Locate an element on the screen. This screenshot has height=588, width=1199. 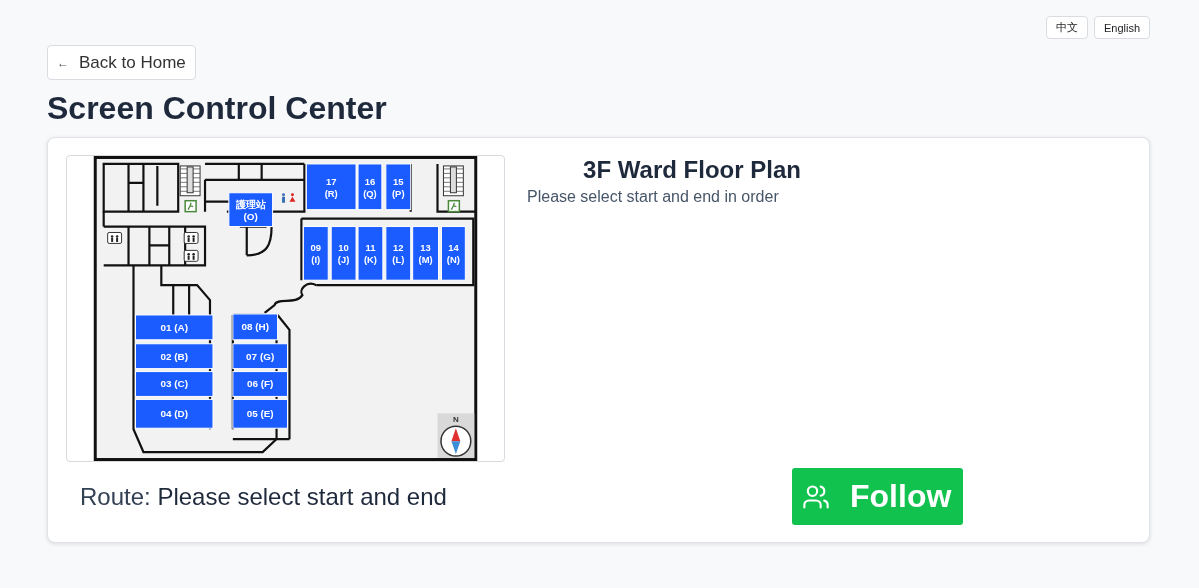
room-label: 09 (I) is located at coordinates (316, 254).